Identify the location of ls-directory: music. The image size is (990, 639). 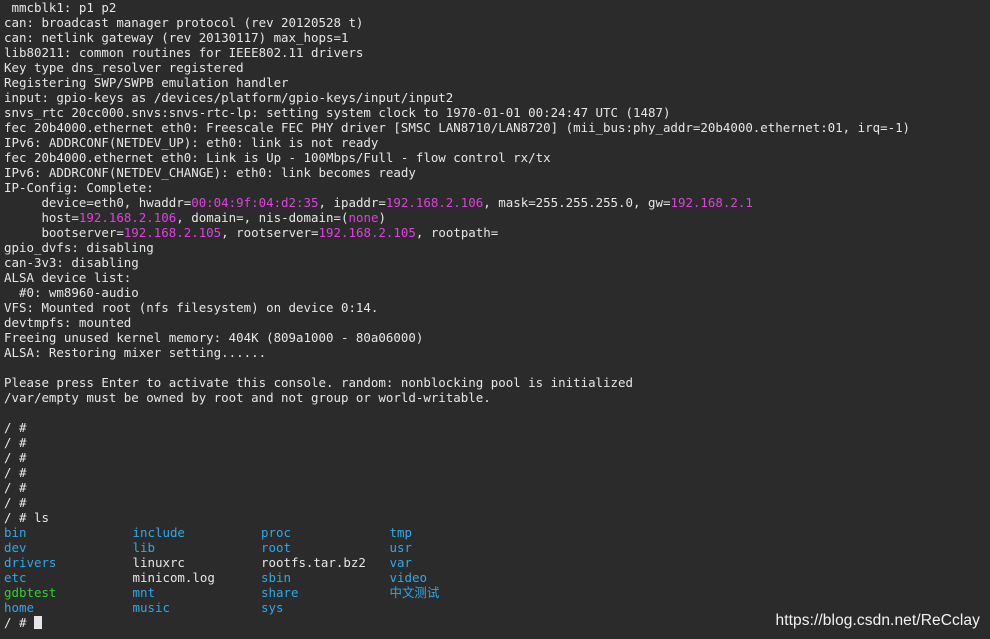
(151, 607).